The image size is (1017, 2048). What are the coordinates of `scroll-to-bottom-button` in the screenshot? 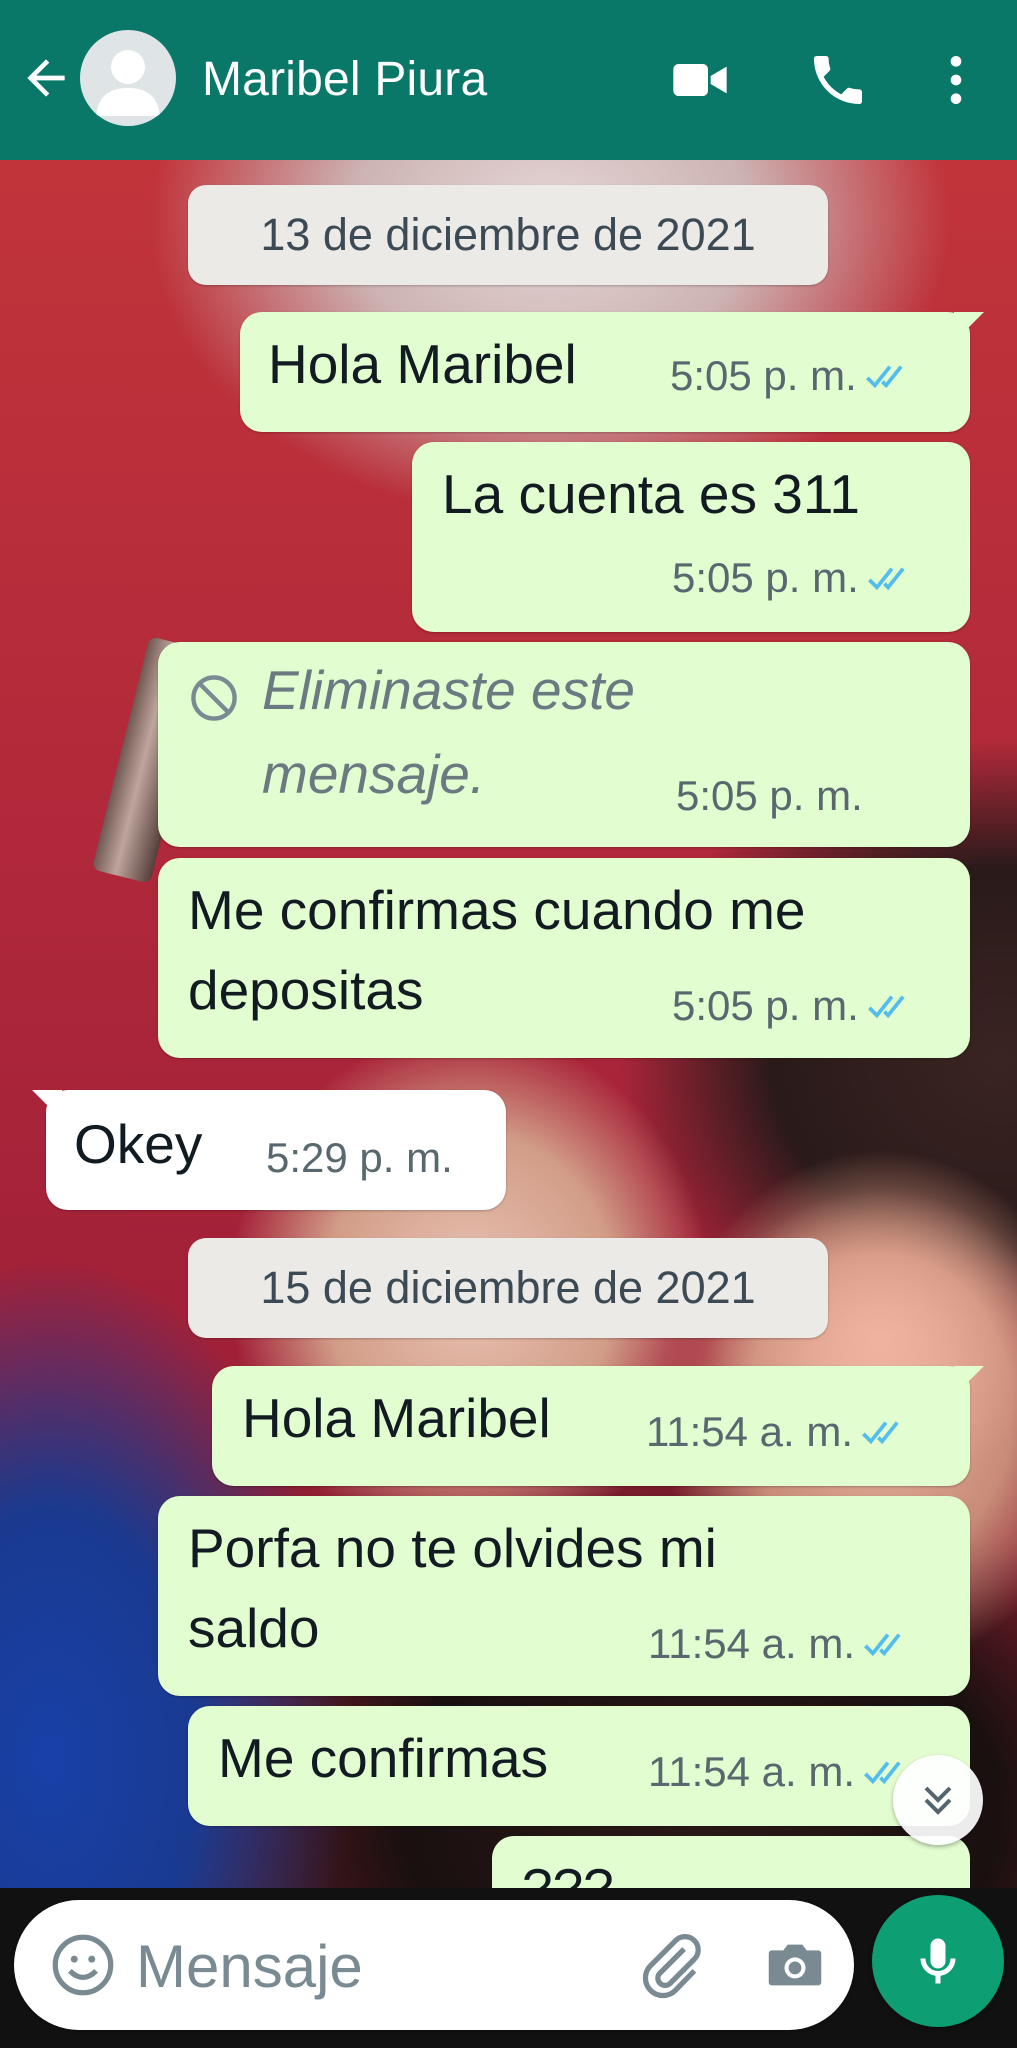 It's located at (938, 1800).